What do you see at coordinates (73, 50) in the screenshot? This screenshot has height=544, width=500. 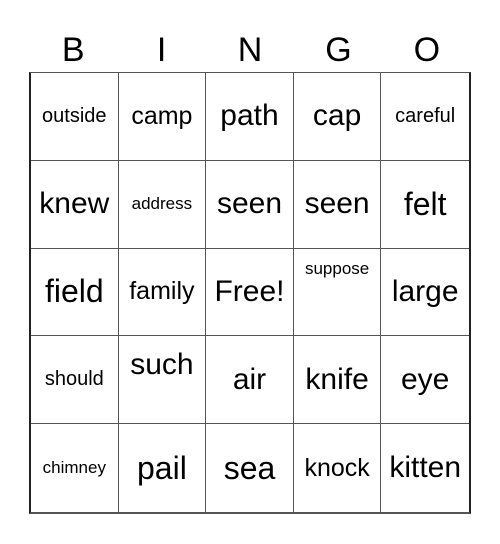 I see `header-letter-b: B` at bounding box center [73, 50].